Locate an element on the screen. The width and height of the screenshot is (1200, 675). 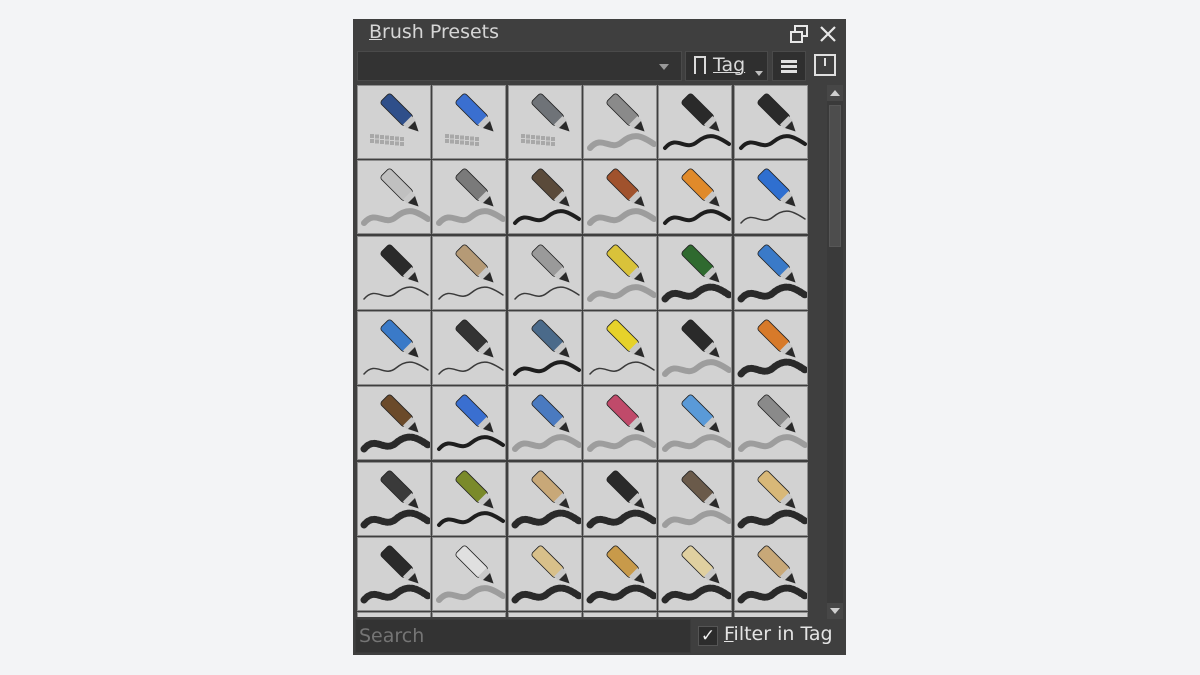
dry-brush-icon is located at coordinates (696, 574).